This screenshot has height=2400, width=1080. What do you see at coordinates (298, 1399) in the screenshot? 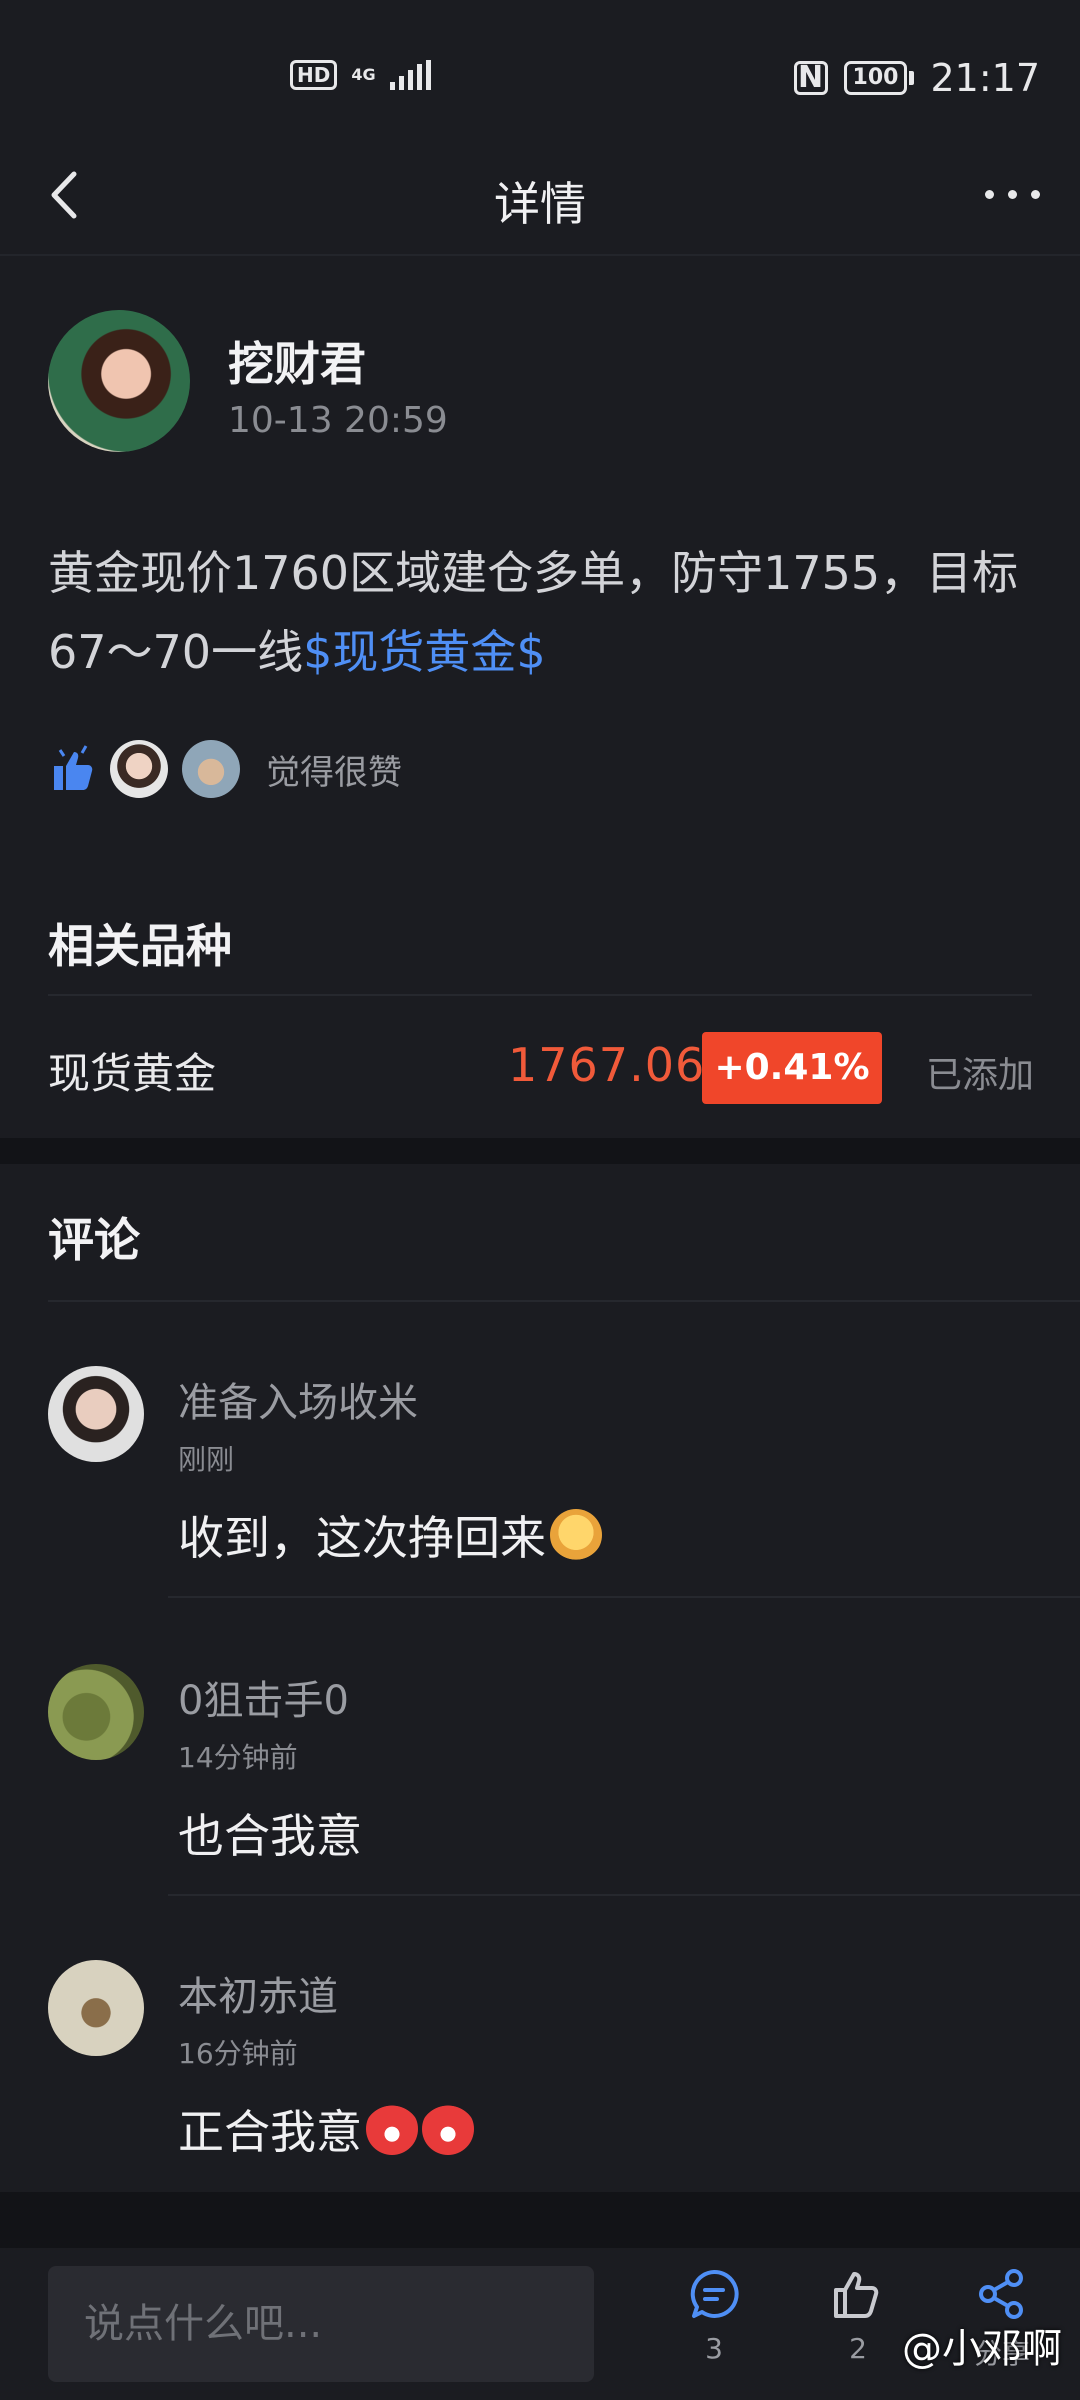
I see `commenter-name: 准备入场收米` at bounding box center [298, 1399].